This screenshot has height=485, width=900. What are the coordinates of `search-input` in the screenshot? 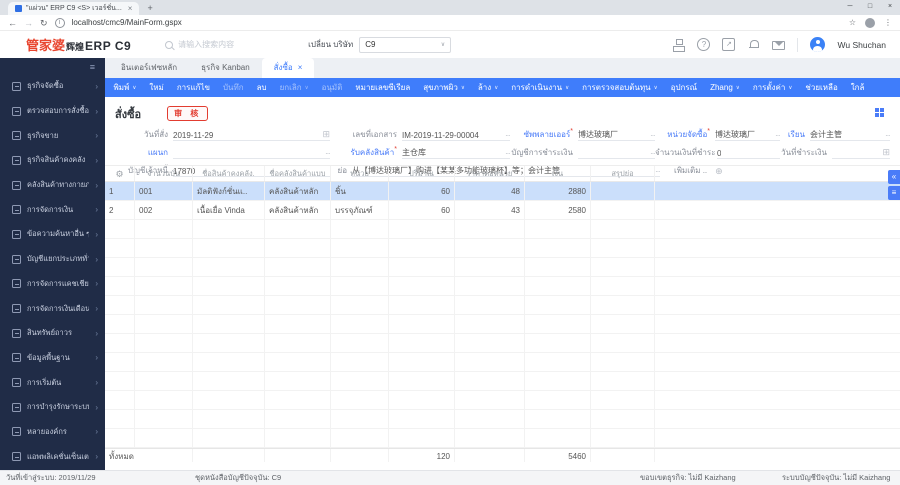 It's located at (219, 44).